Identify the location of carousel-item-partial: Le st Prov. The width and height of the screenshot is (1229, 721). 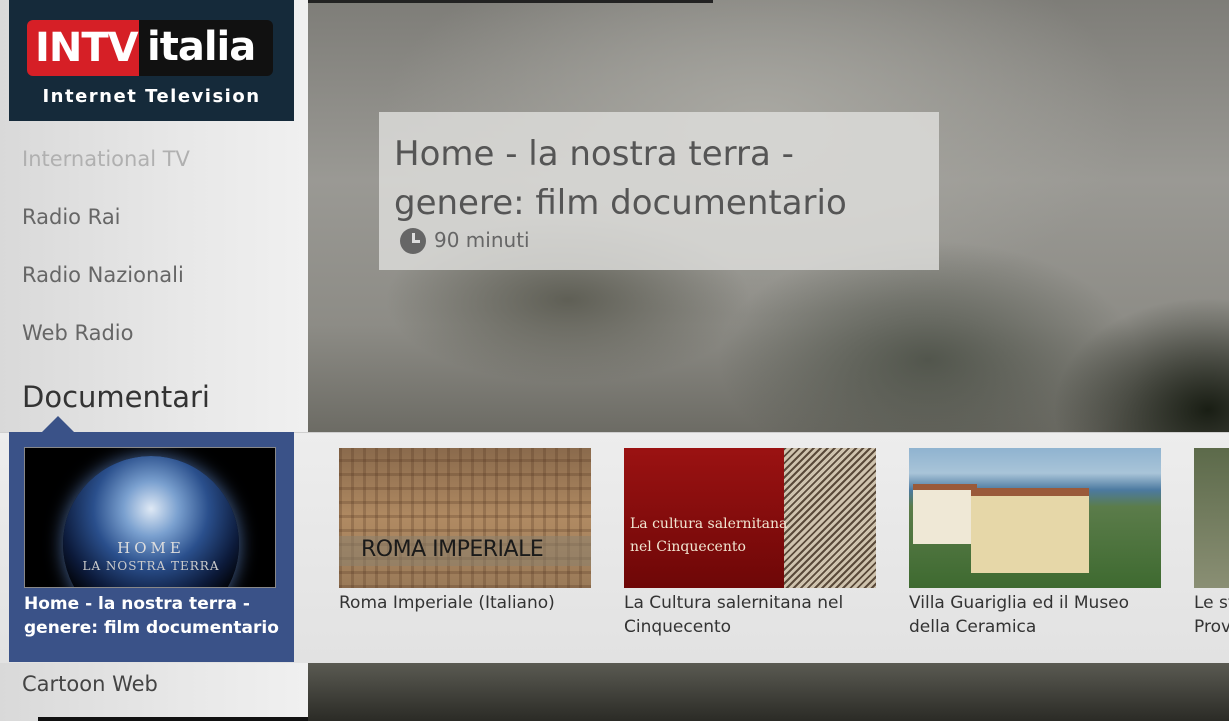
(1211, 543).